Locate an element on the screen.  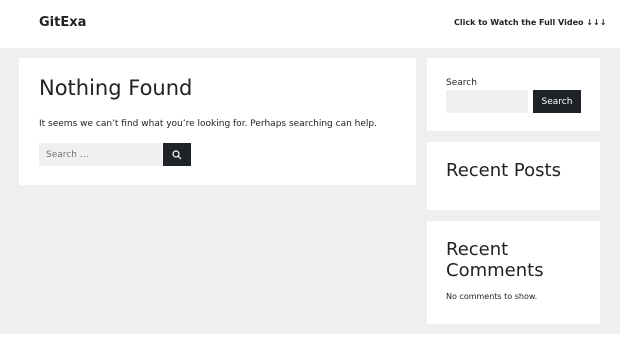
site-title: GitExa is located at coordinates (62, 22).